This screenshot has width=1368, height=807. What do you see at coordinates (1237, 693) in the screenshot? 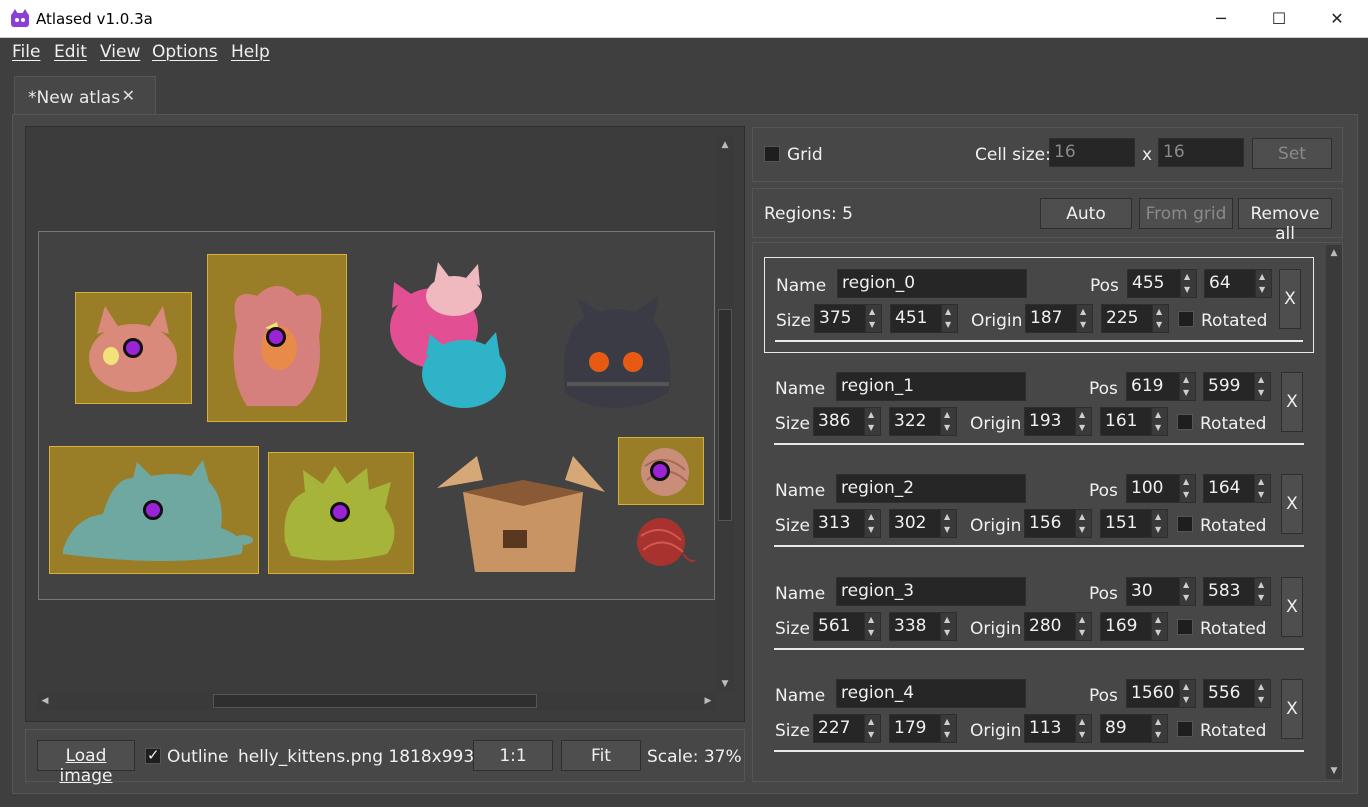
I see `pos-y-spinbox: 556 ▲ ▼` at bounding box center [1237, 693].